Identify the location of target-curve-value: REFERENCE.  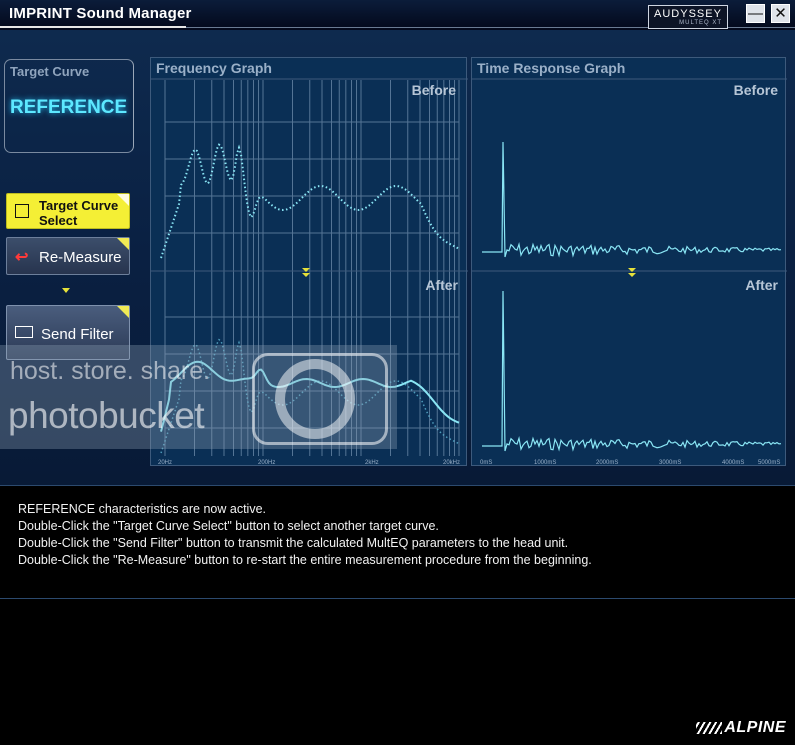
(69, 107).